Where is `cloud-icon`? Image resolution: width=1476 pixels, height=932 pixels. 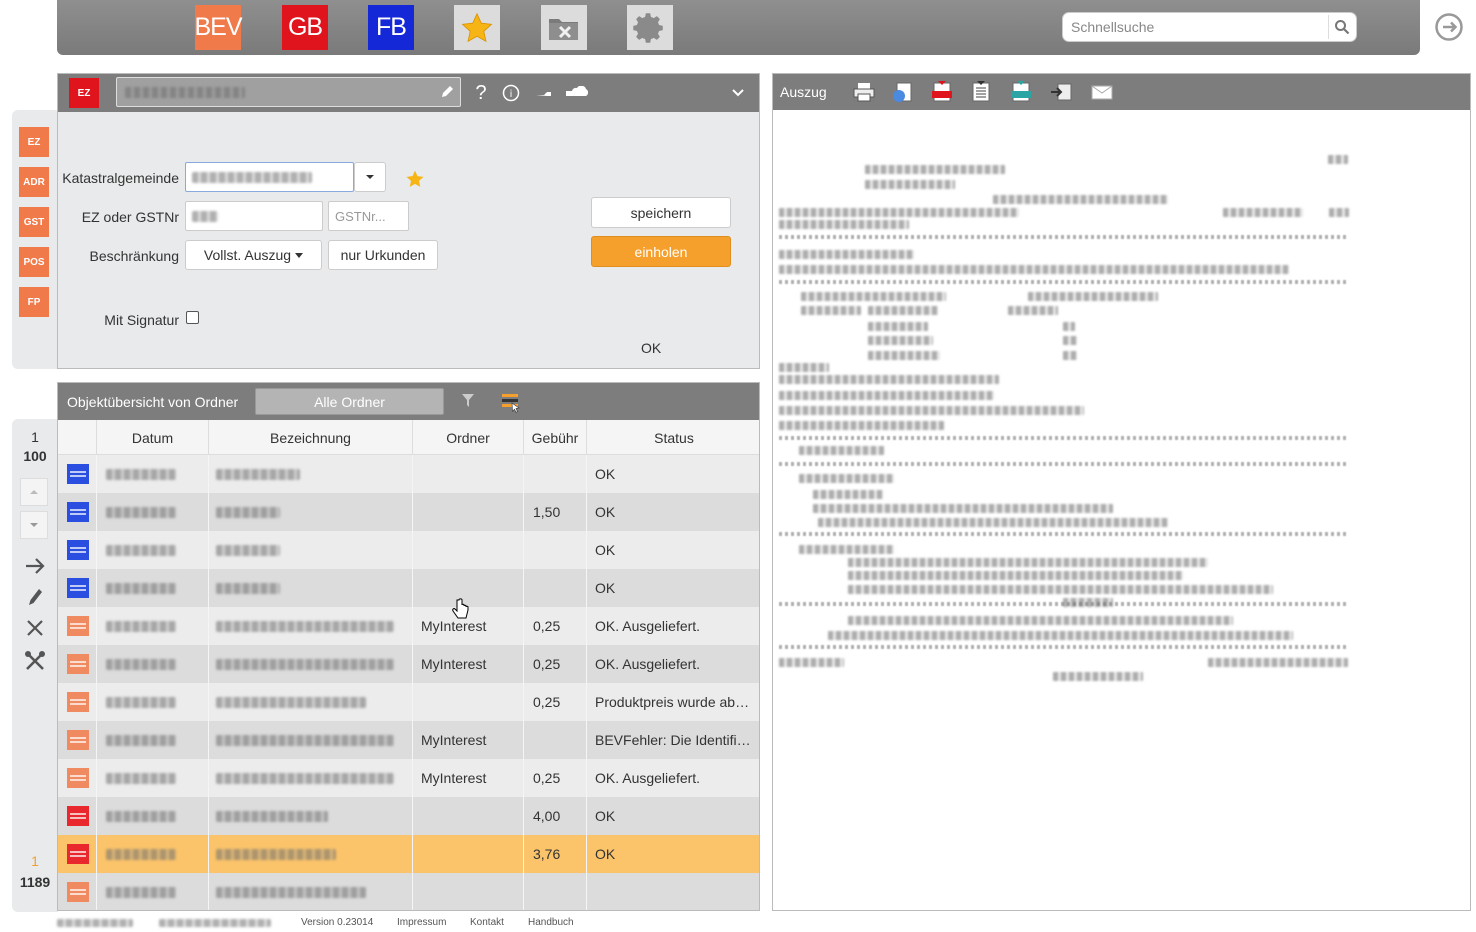 cloud-icon is located at coordinates (577, 93).